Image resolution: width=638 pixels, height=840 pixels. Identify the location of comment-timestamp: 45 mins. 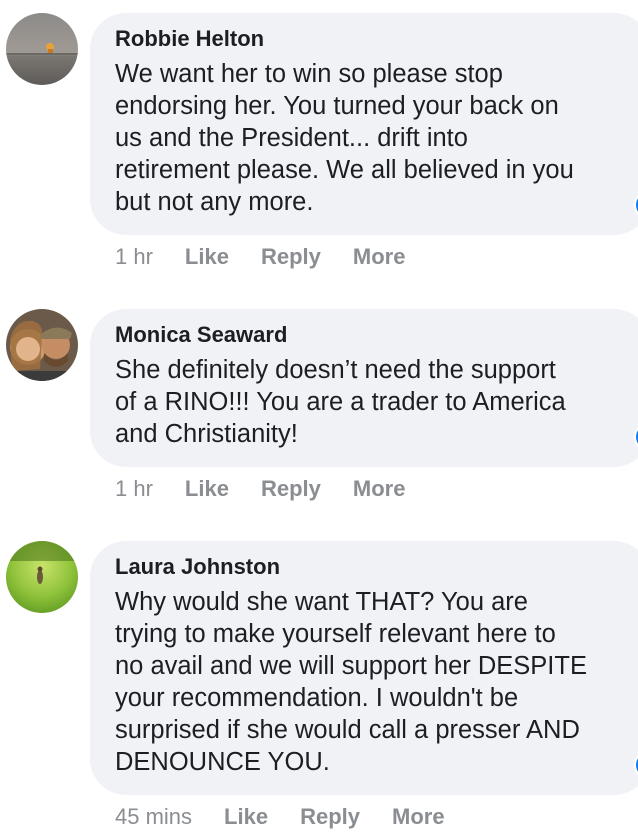
(153, 816).